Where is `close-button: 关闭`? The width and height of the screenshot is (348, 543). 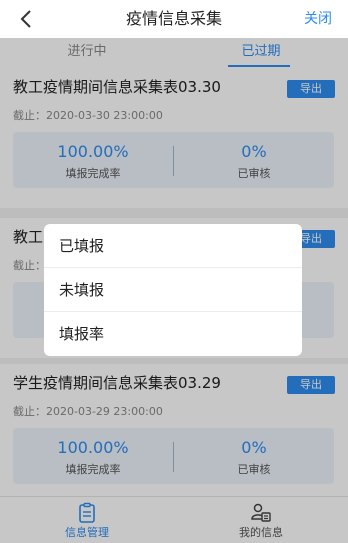
close-button: 关闭 is located at coordinates (318, 19).